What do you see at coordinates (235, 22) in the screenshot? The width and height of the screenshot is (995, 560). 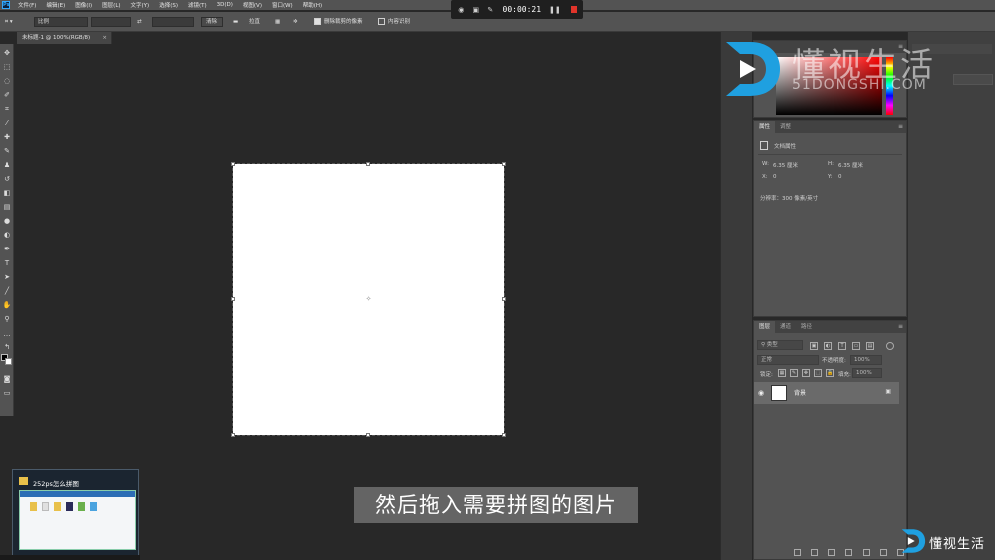 I see `straighten-icon: ▬` at bounding box center [235, 22].